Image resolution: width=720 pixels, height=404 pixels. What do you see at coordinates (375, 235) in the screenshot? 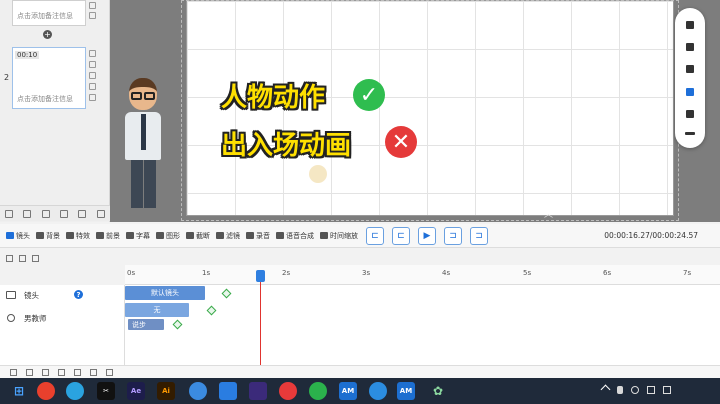
I see `prev-scene-button: ⊏` at bounding box center [375, 235].